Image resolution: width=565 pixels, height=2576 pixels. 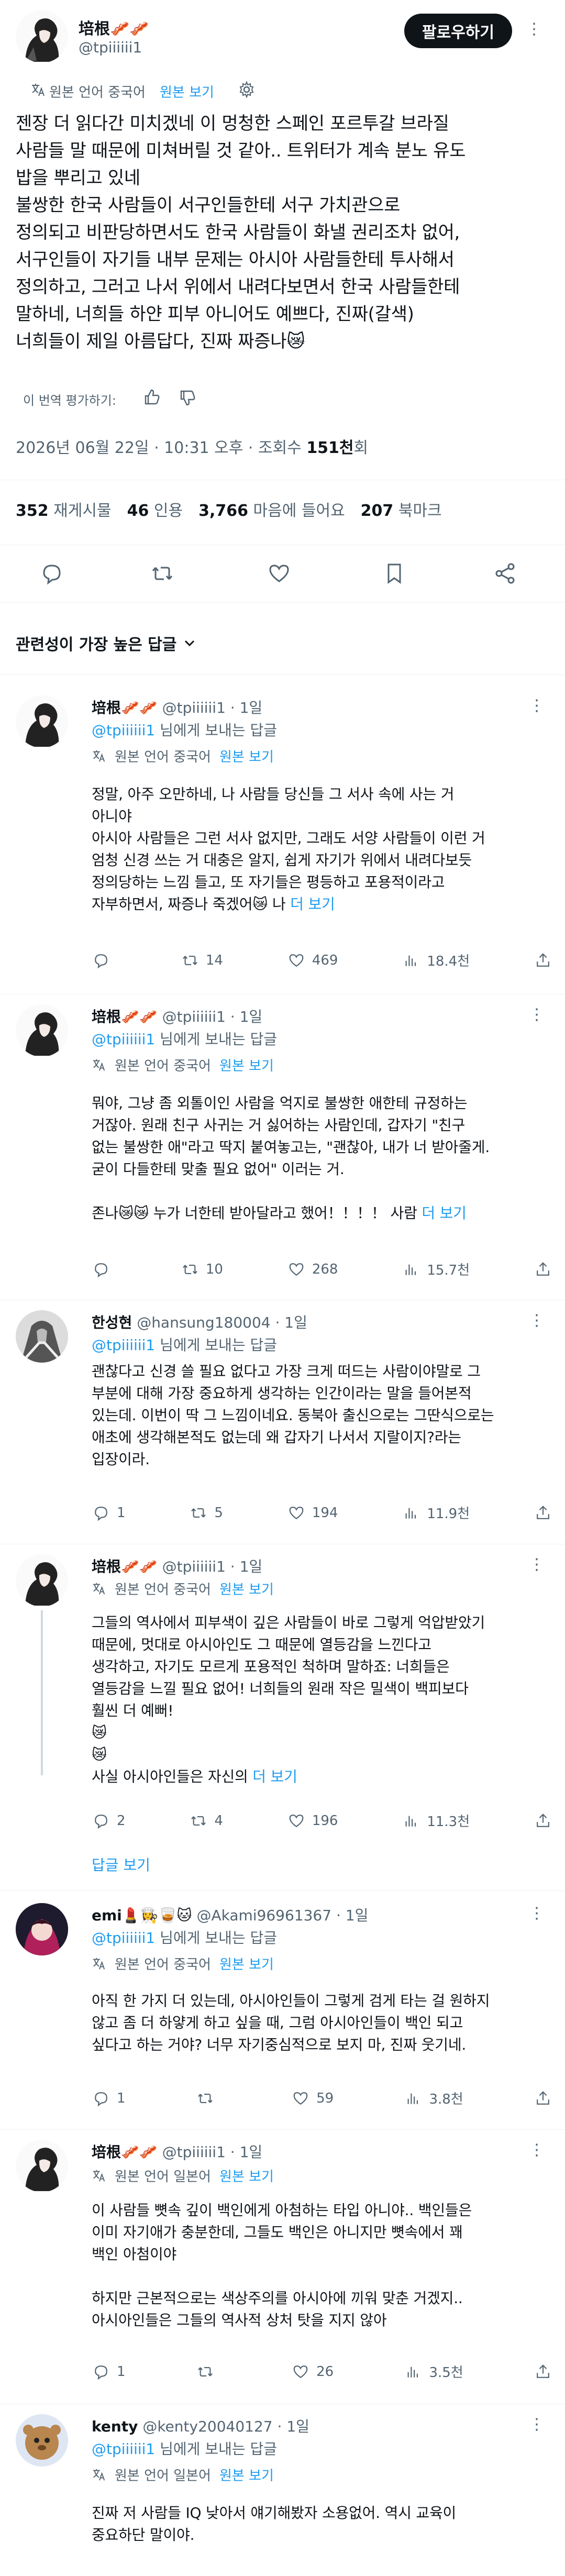 What do you see at coordinates (312, 1512) in the screenshot?
I see `like-button: 194` at bounding box center [312, 1512].